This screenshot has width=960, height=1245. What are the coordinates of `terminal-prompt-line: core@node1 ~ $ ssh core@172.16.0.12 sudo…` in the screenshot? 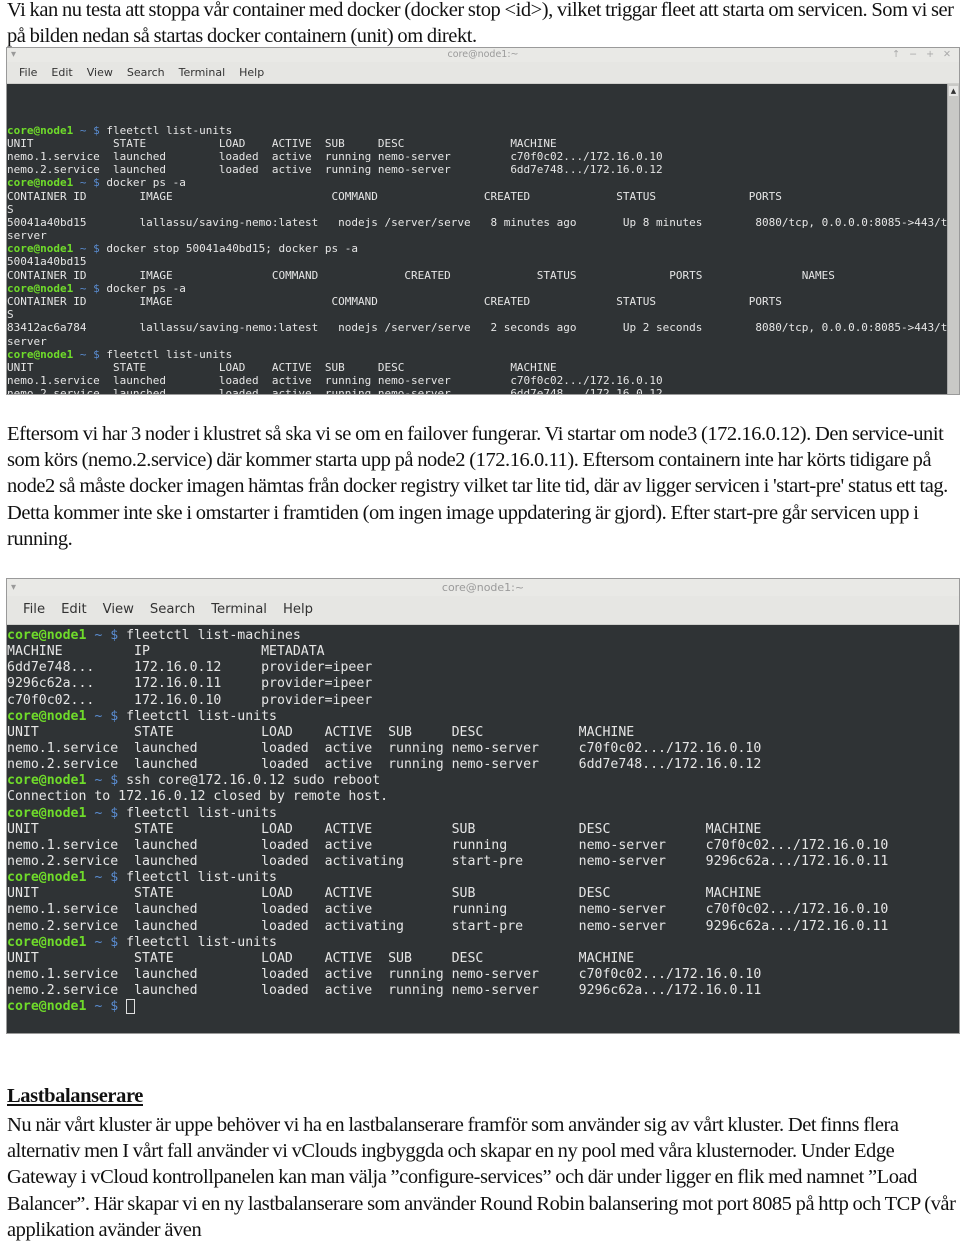 It's located at (483, 781).